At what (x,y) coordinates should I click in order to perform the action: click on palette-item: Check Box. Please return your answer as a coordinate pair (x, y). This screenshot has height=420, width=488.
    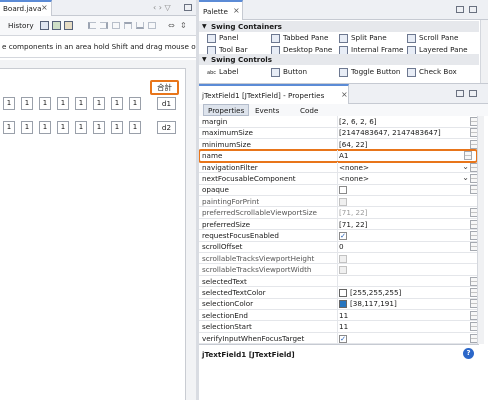
    Looking at the image, I should click on (432, 71).